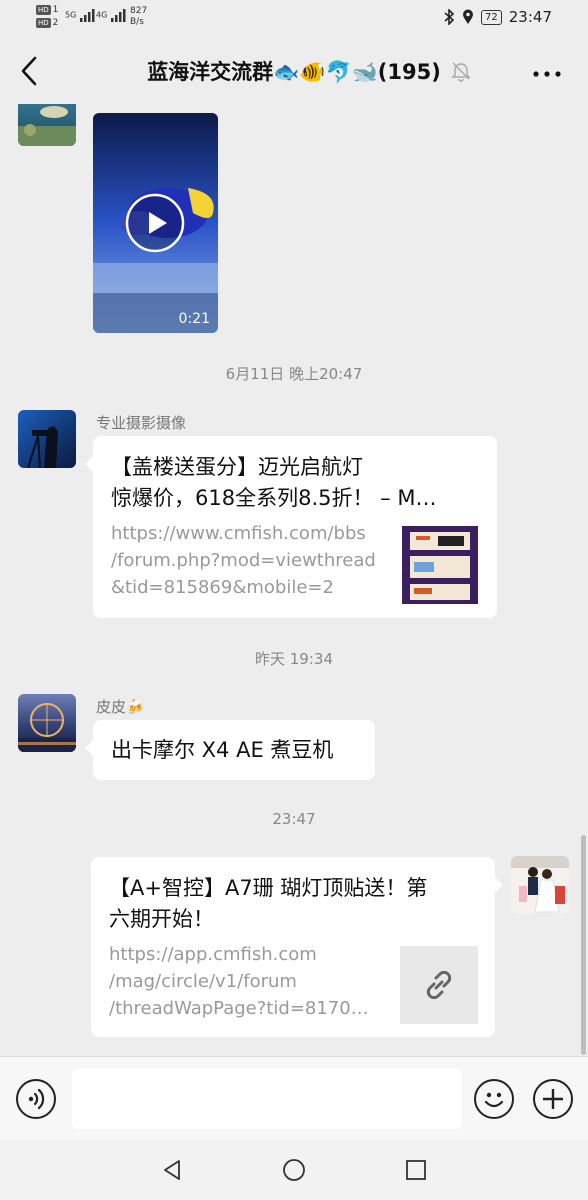 This screenshot has width=588, height=1200. What do you see at coordinates (161, 919) in the screenshot?
I see `link-card-title-line: 六期开始！` at bounding box center [161, 919].